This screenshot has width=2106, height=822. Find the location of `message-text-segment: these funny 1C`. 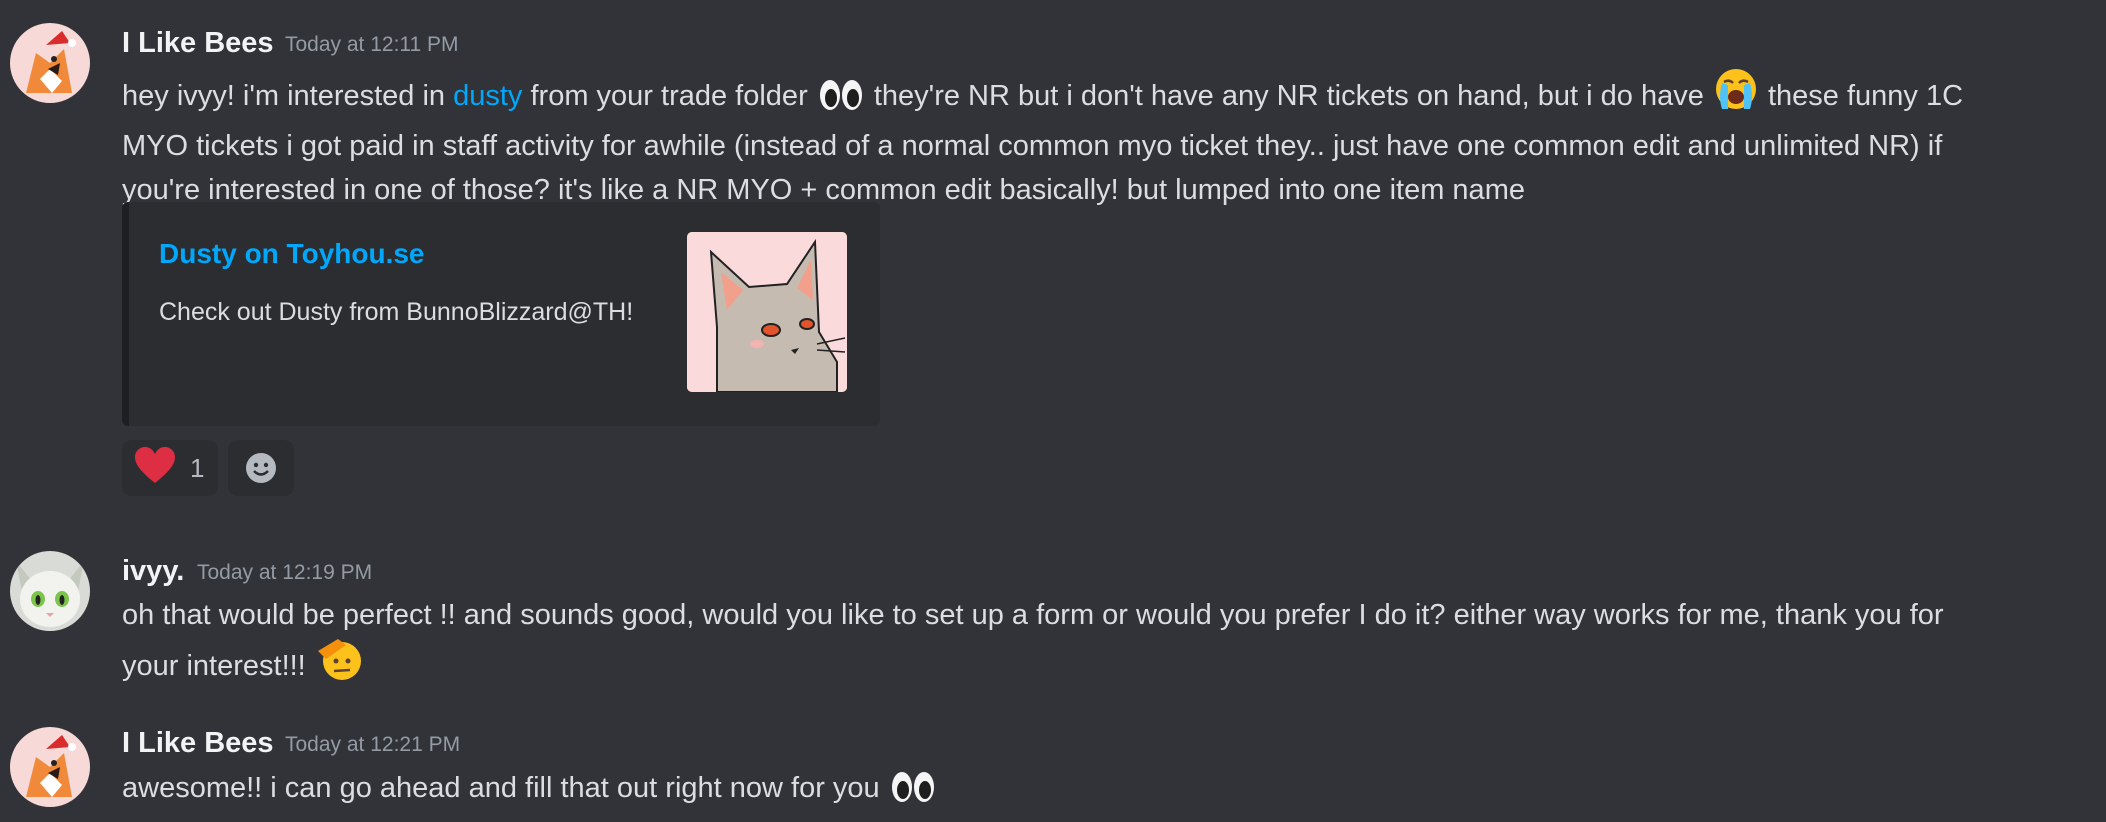

message-text-segment: these funny 1C is located at coordinates (1861, 96).